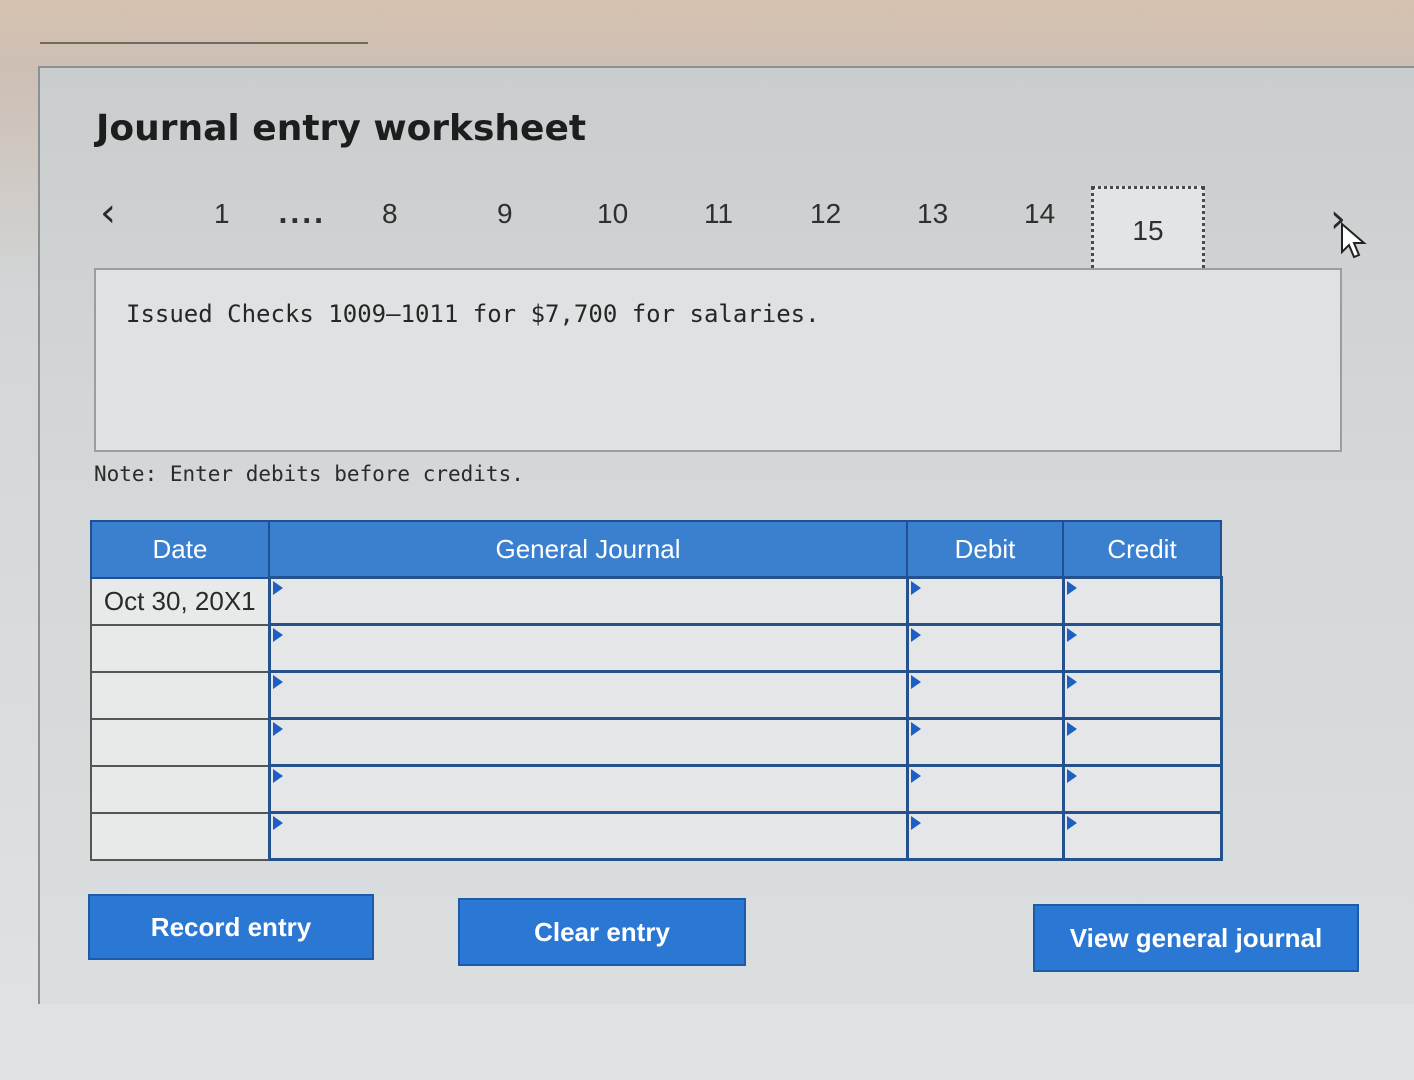 This screenshot has width=1414, height=1080. Describe the element at coordinates (204, 43) in the screenshot. I see `top-divider` at that location.